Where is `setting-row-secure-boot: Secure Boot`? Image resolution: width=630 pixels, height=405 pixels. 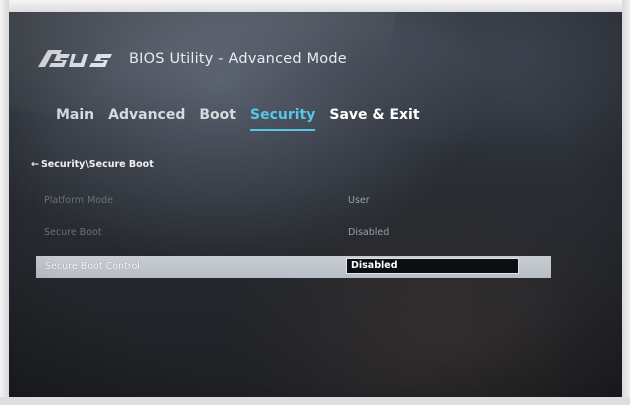
setting-row-secure-boot: Secure Boot is located at coordinates (73, 232).